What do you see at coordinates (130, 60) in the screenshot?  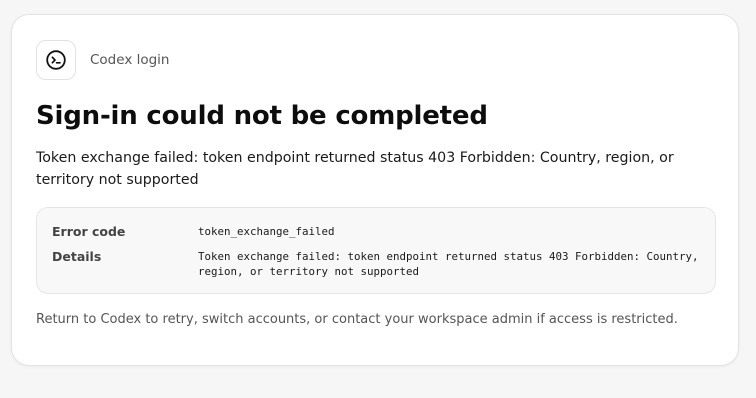 I see `app-name-label: Codex login` at bounding box center [130, 60].